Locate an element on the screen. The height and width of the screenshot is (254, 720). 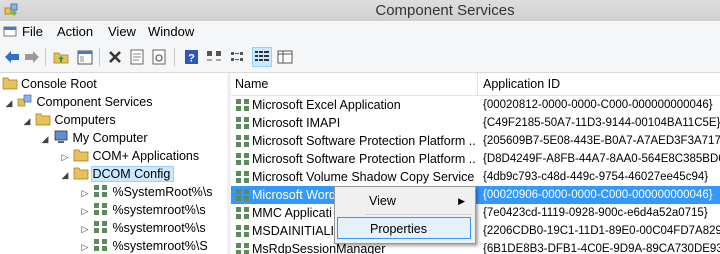
submenu-arrow-icon: ▶ is located at coordinates (461, 201).